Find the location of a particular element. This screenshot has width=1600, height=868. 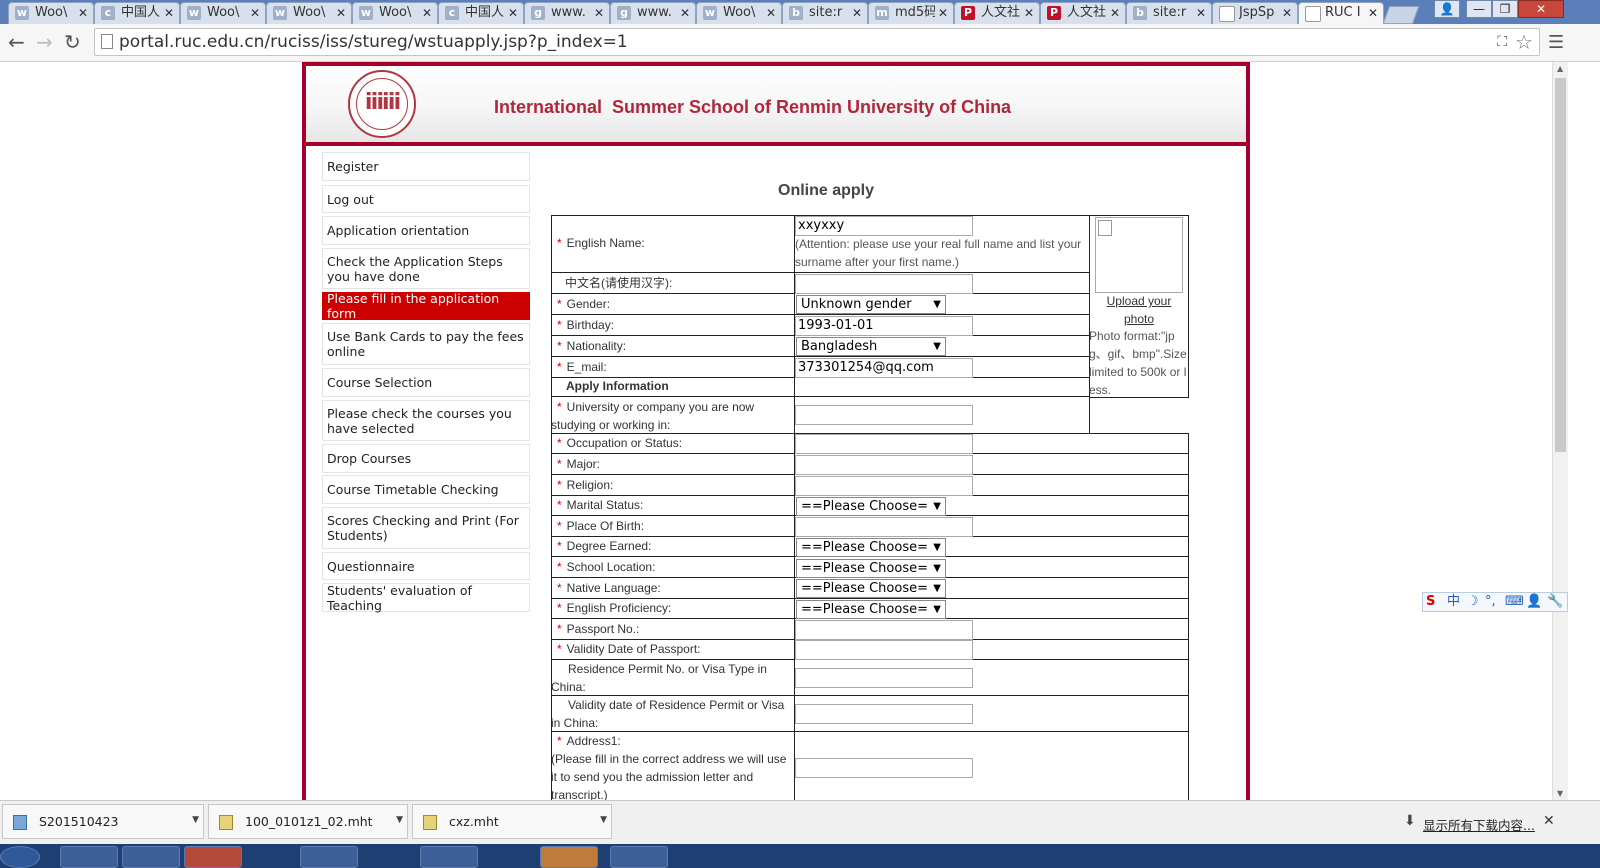

residence-permit-field is located at coordinates (884, 678).